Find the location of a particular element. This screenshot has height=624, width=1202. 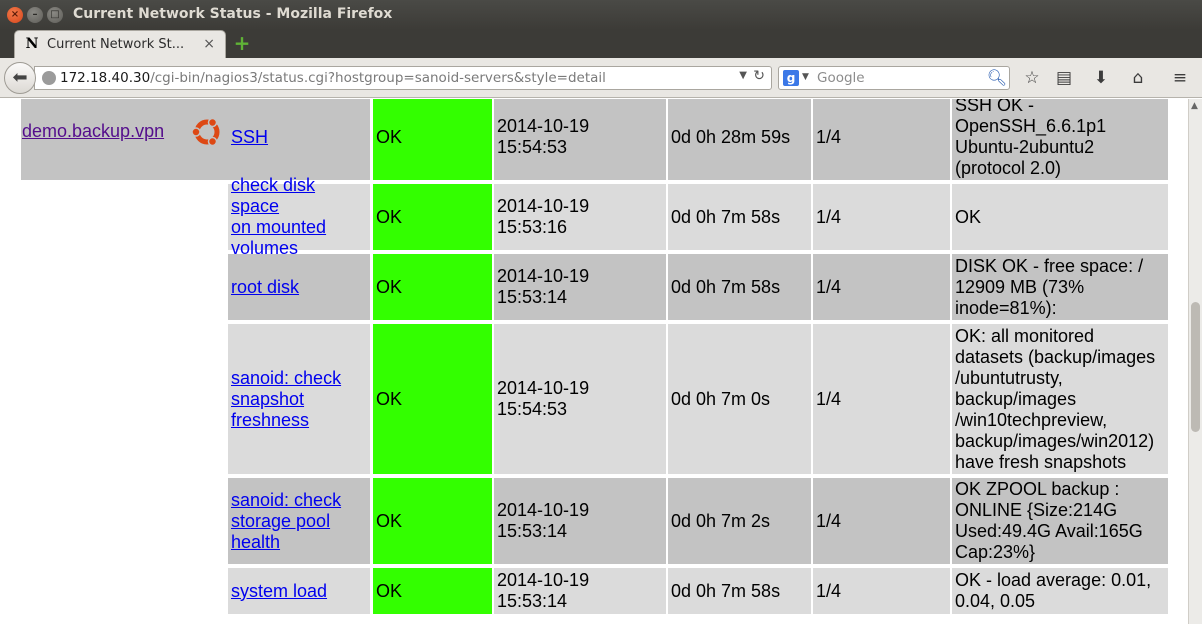

cell-text: 0d 0h 7m 2s is located at coordinates (721, 520).